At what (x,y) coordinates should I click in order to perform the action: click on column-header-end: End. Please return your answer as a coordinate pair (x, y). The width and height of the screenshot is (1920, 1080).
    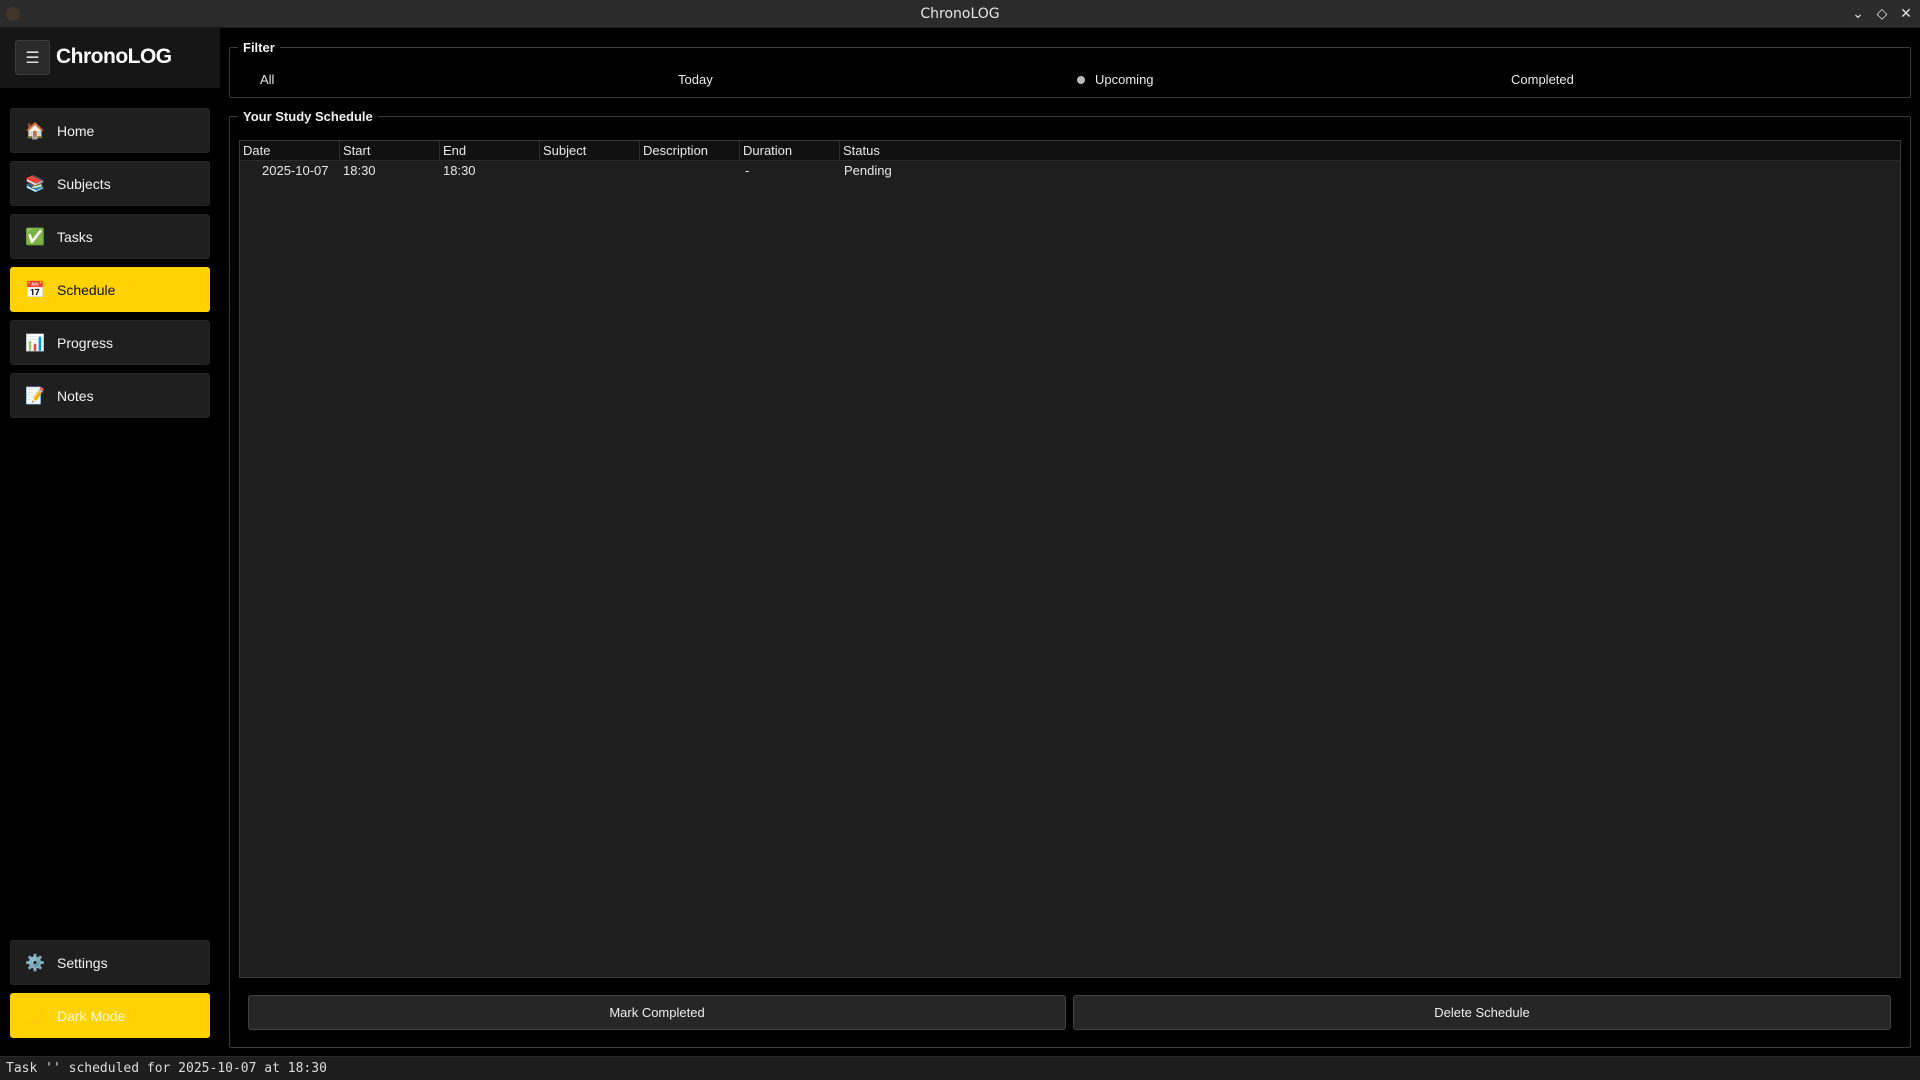
    Looking at the image, I should click on (490, 151).